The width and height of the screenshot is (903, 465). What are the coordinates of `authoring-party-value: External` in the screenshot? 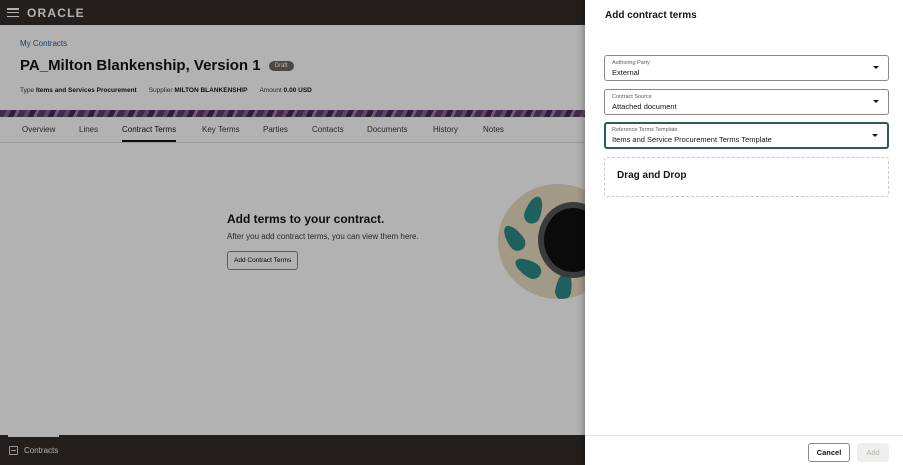 It's located at (626, 72).